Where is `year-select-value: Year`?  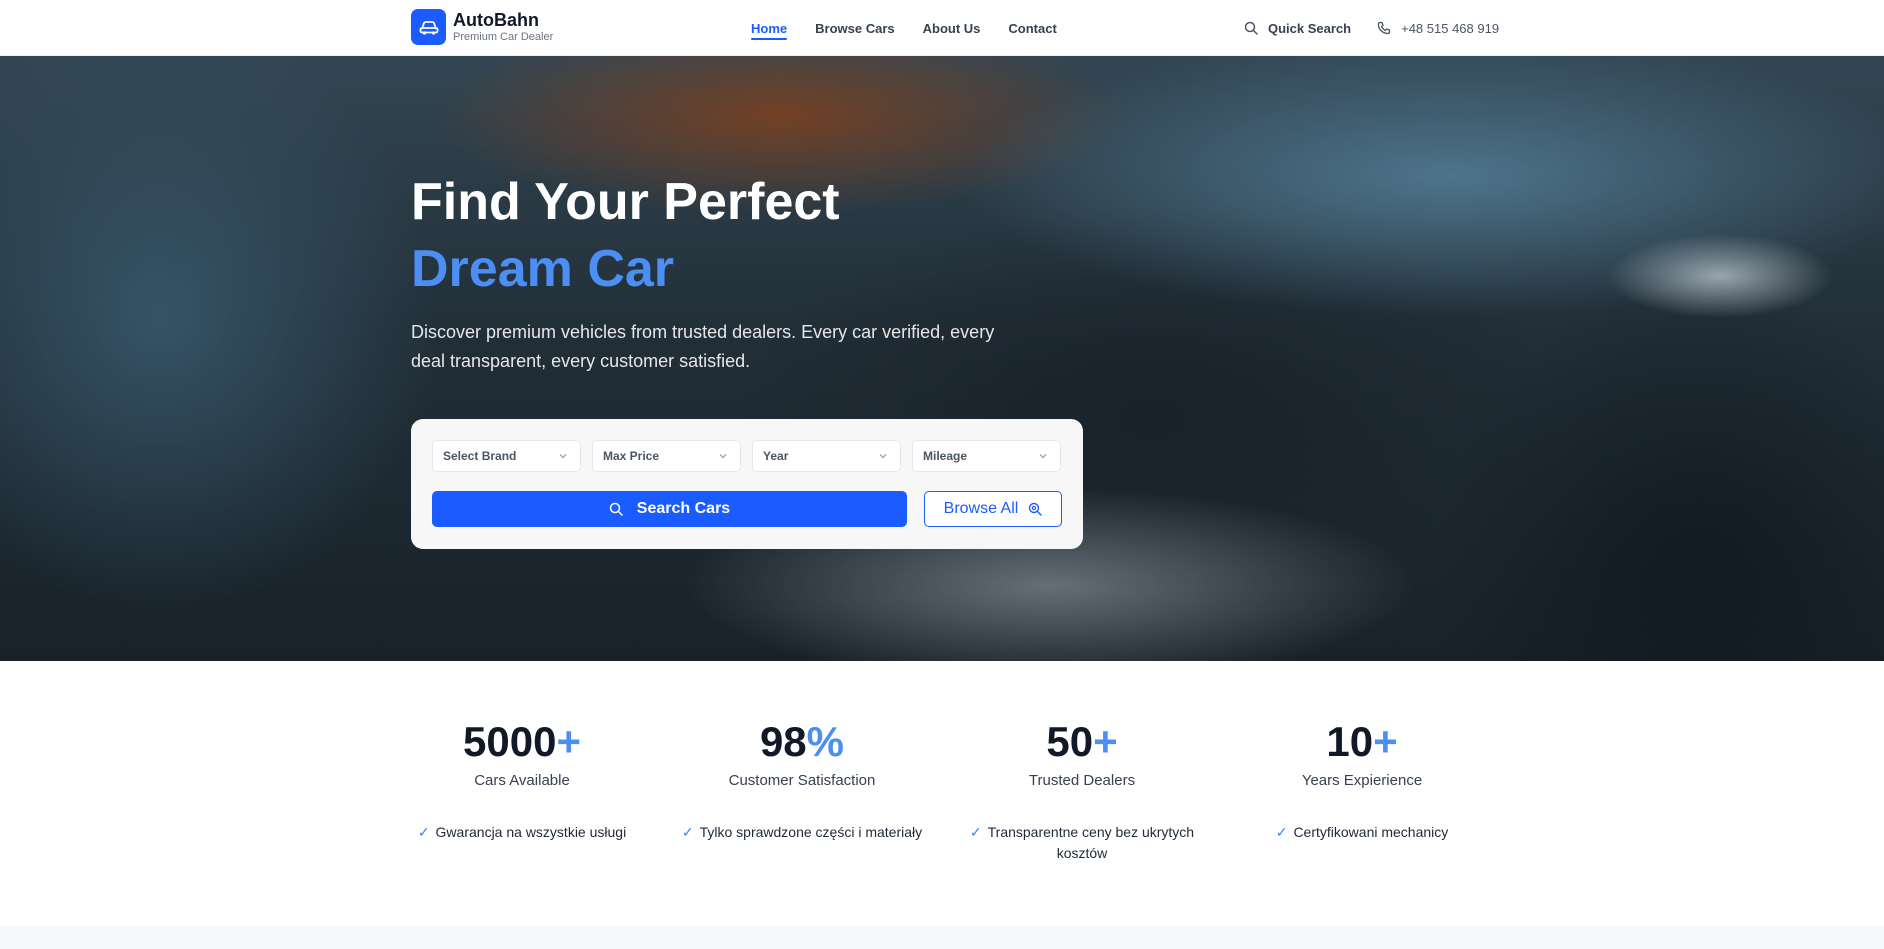 year-select-value: Year is located at coordinates (776, 456).